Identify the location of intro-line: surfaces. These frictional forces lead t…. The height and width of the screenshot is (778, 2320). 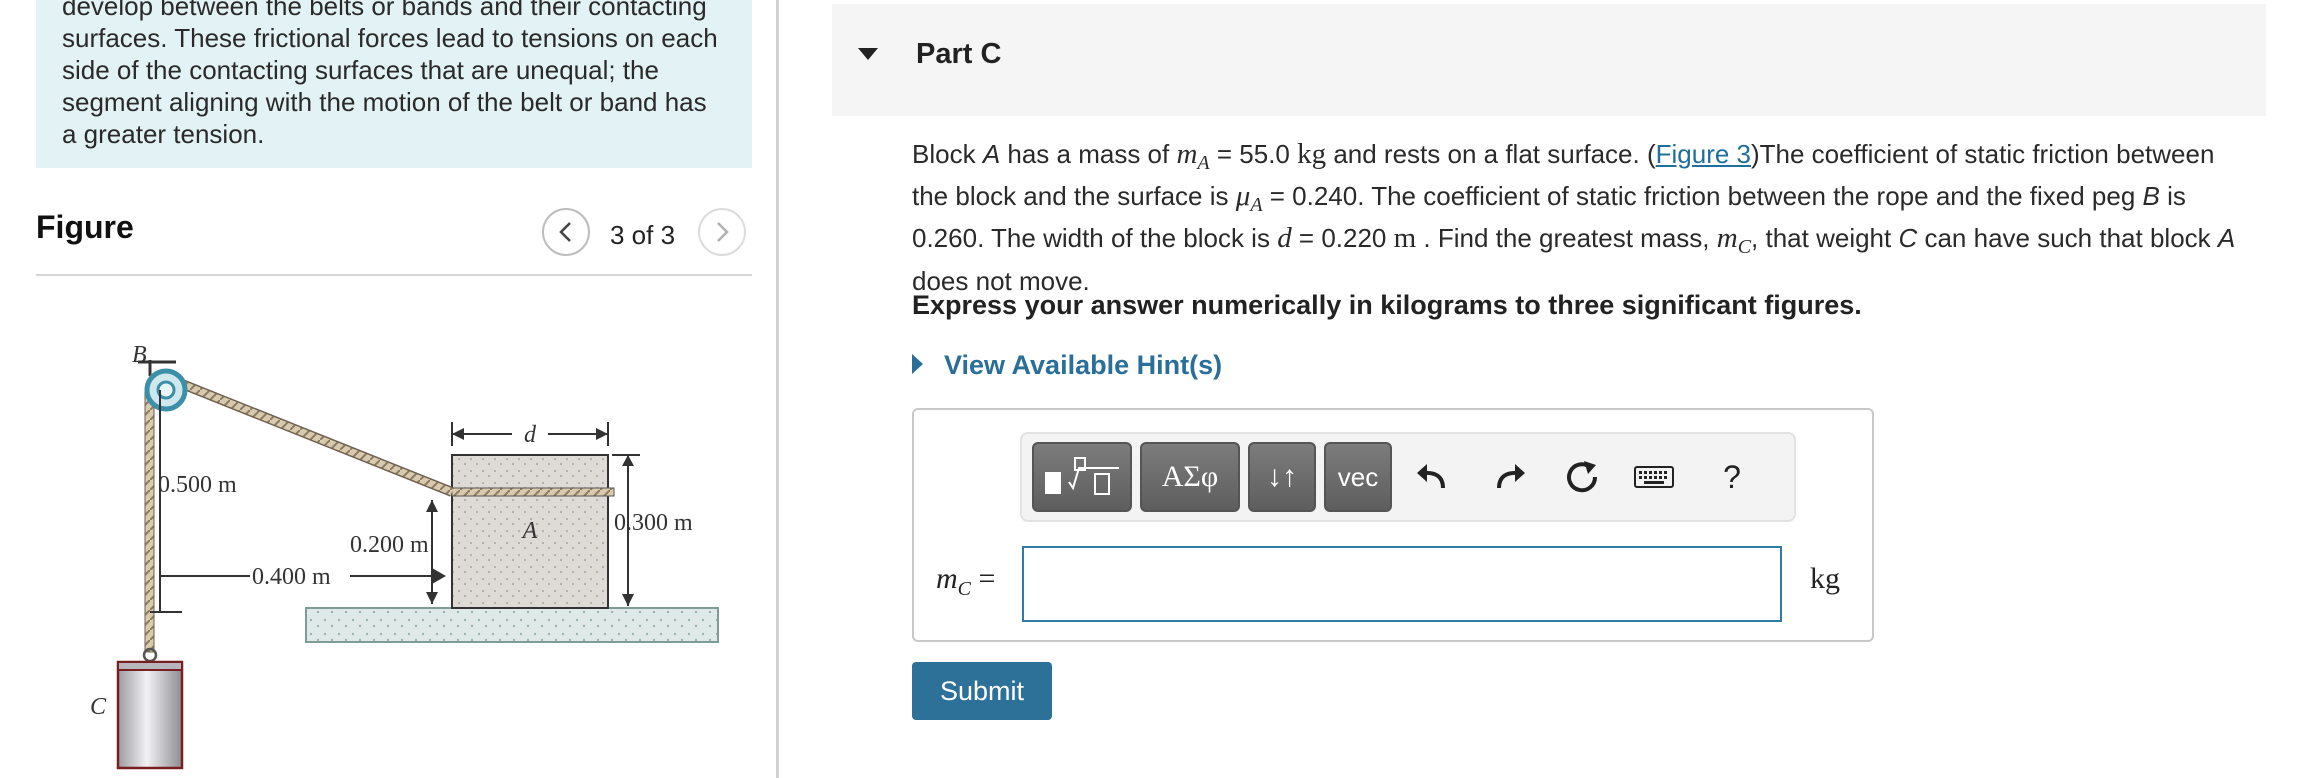
(390, 38).